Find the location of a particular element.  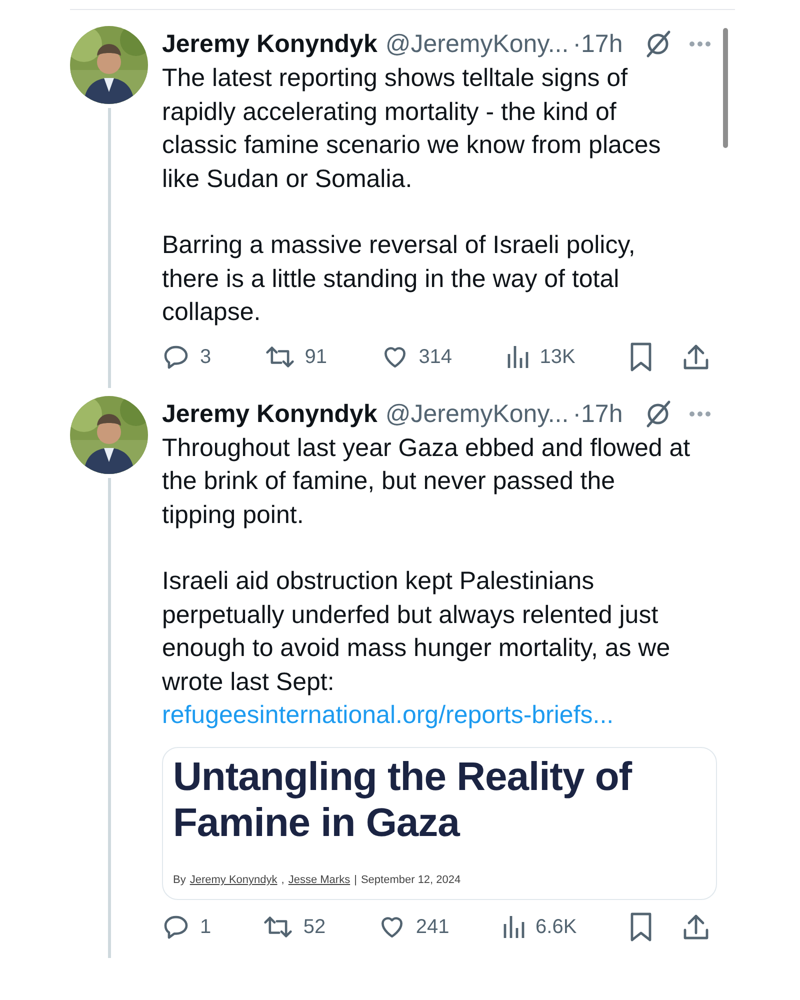

author-link: Jeremy Konyndyk is located at coordinates (234, 880).